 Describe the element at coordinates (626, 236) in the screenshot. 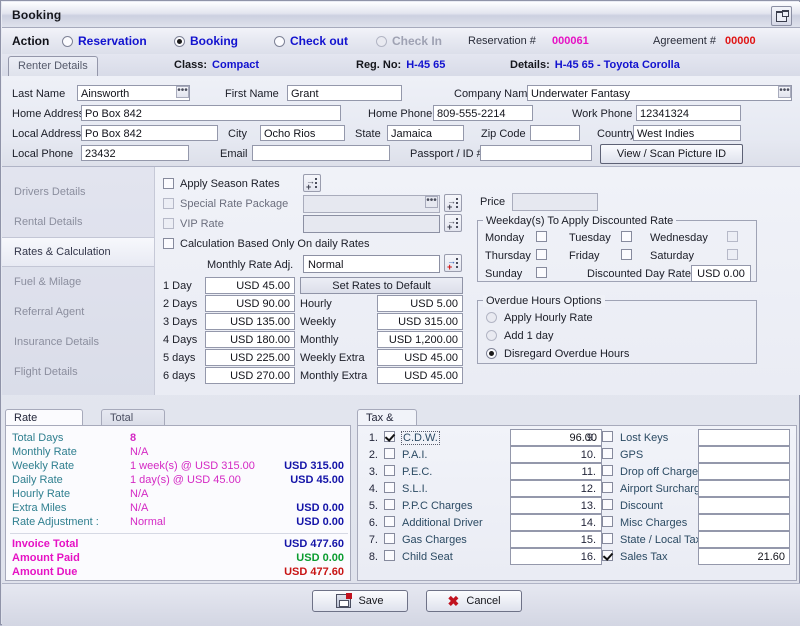

I see `weekday-checkbox-tuesday` at that location.